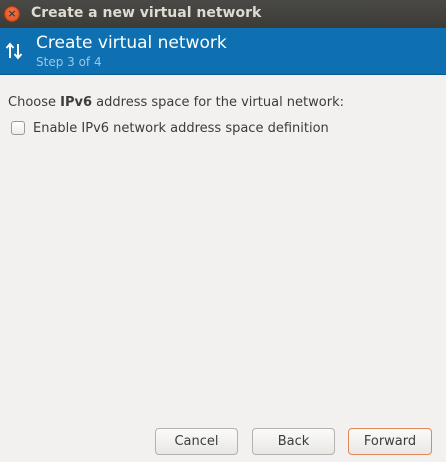 This screenshot has height=462, width=446. I want to click on prompt-bold: IPv6, so click(76, 102).